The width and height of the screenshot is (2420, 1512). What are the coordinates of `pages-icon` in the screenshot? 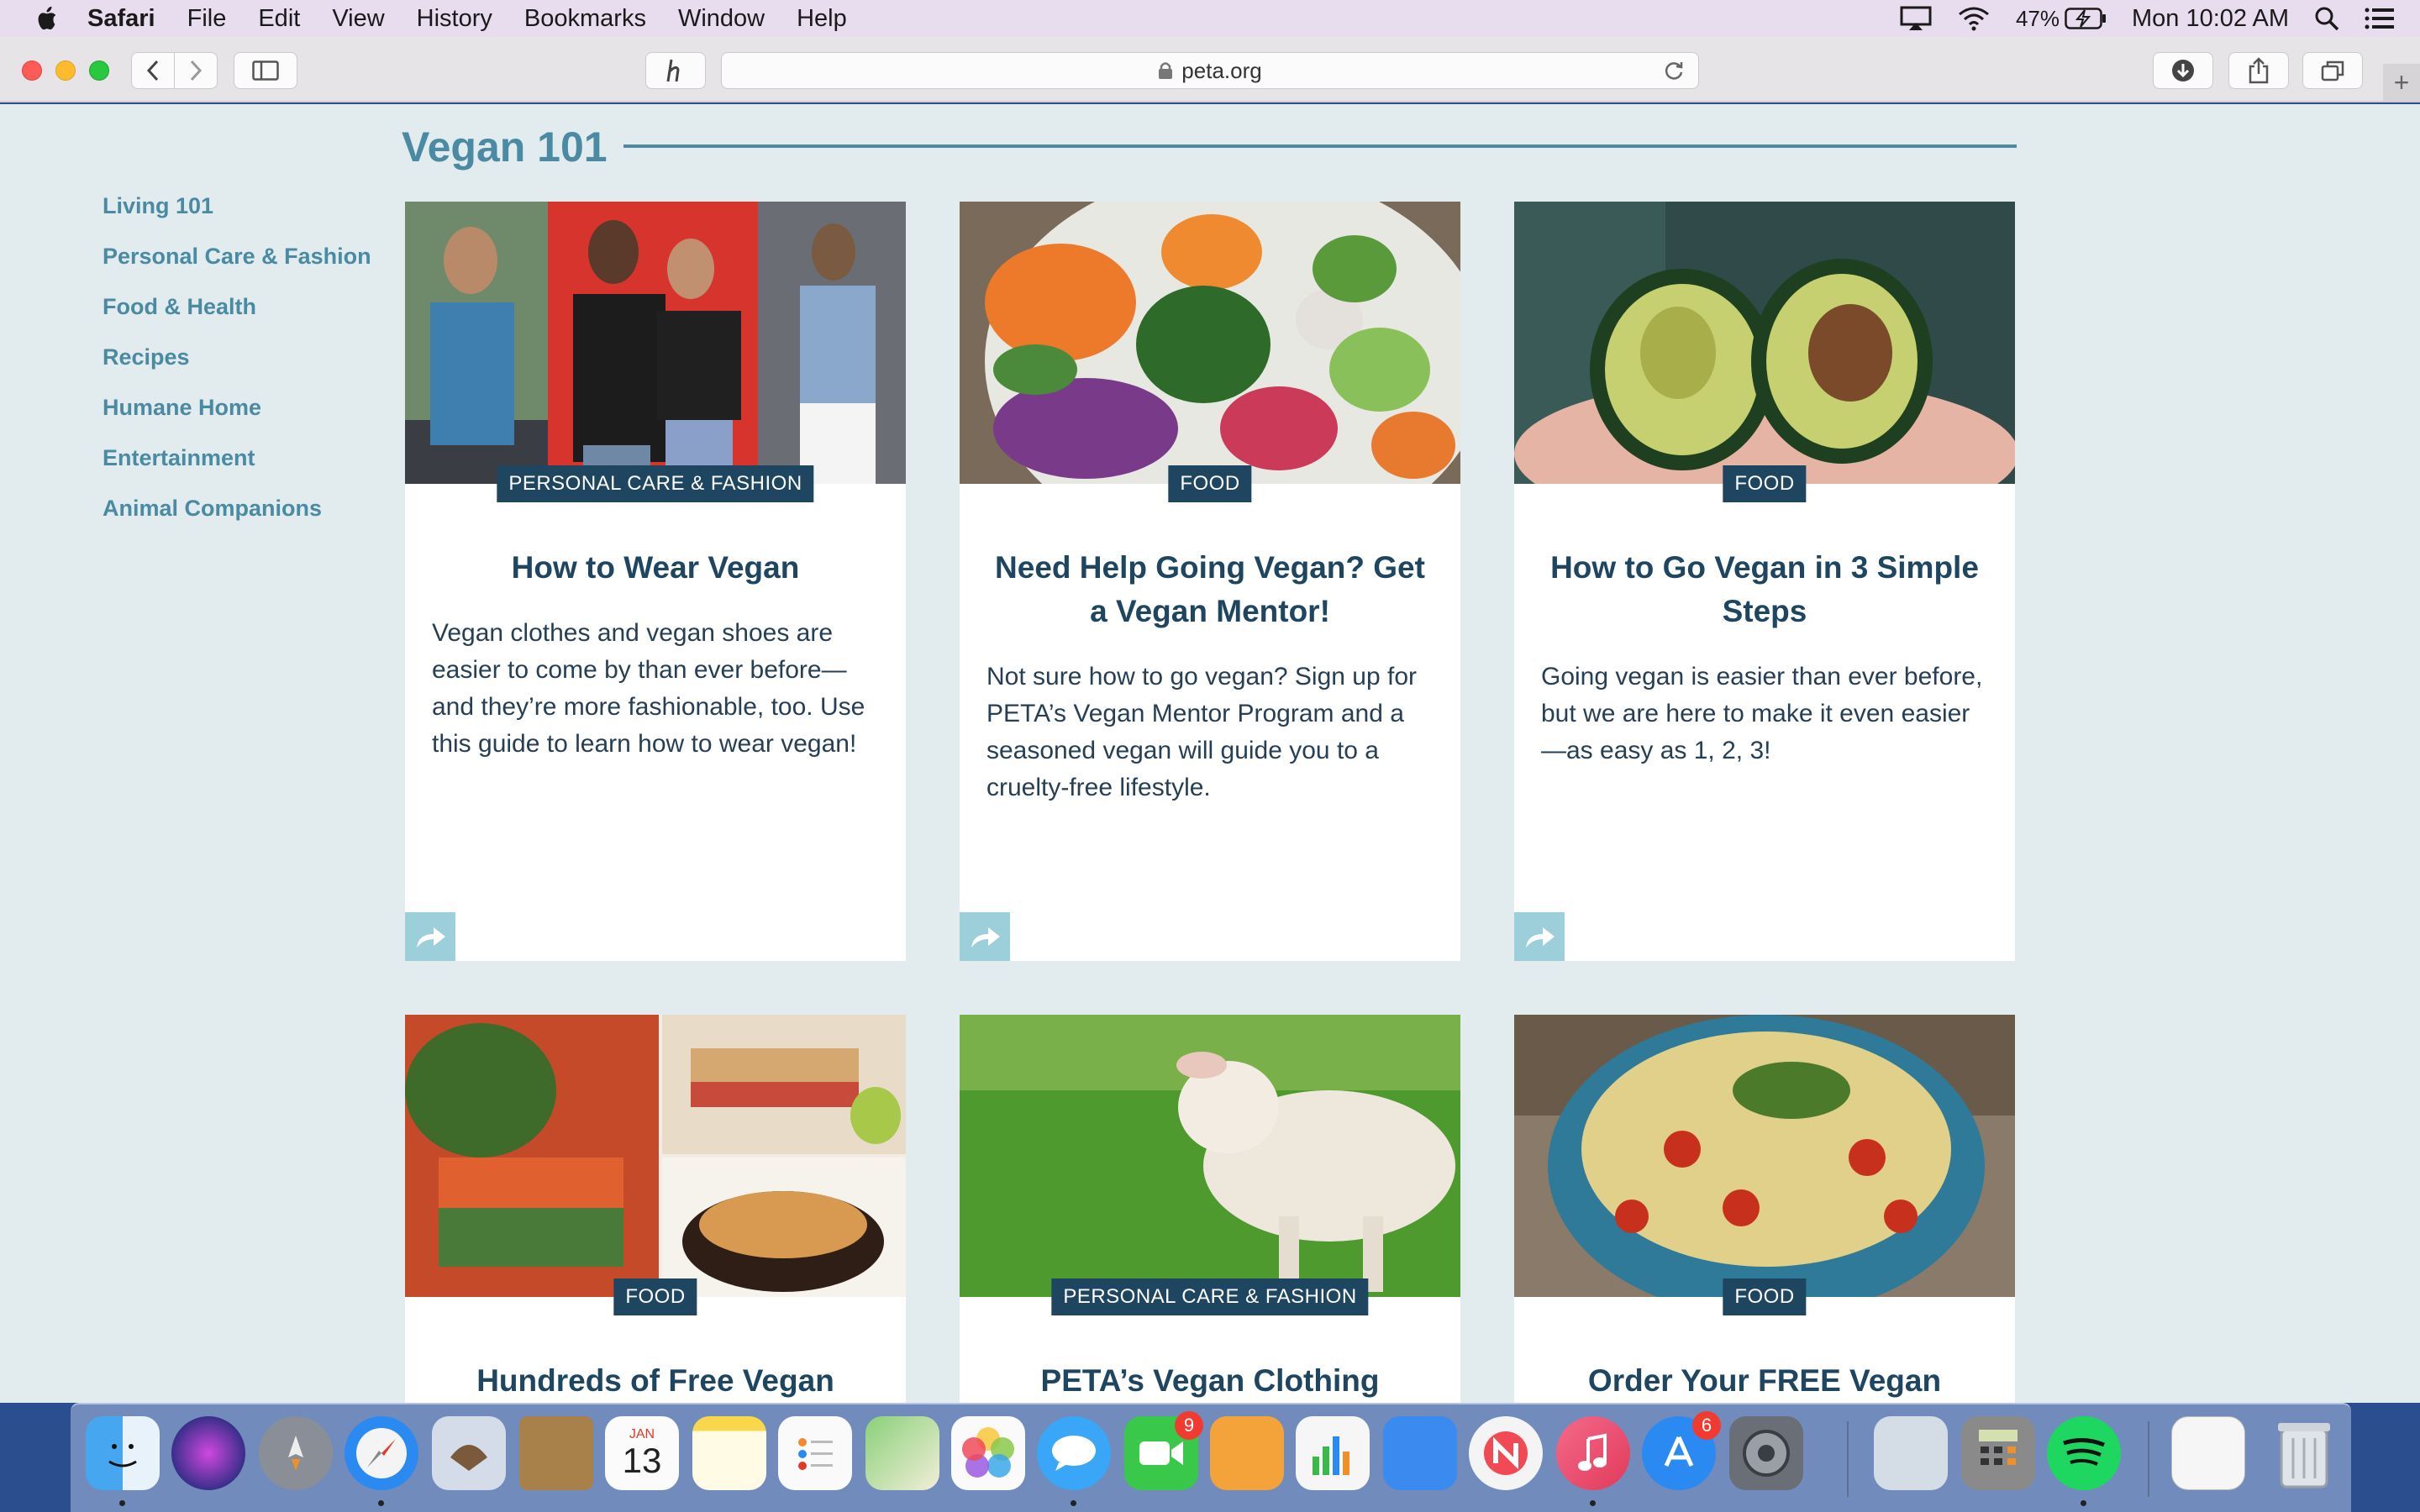 It's located at (1247, 1453).